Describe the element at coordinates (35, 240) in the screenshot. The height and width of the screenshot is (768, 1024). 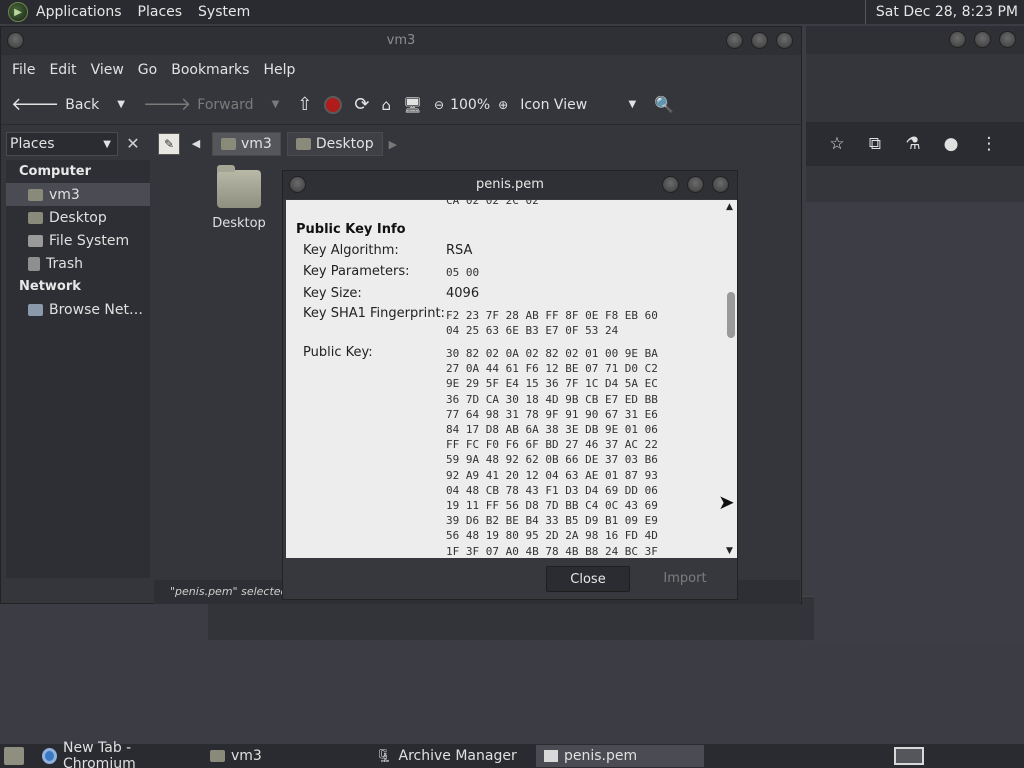
I see `drive-icon` at that location.